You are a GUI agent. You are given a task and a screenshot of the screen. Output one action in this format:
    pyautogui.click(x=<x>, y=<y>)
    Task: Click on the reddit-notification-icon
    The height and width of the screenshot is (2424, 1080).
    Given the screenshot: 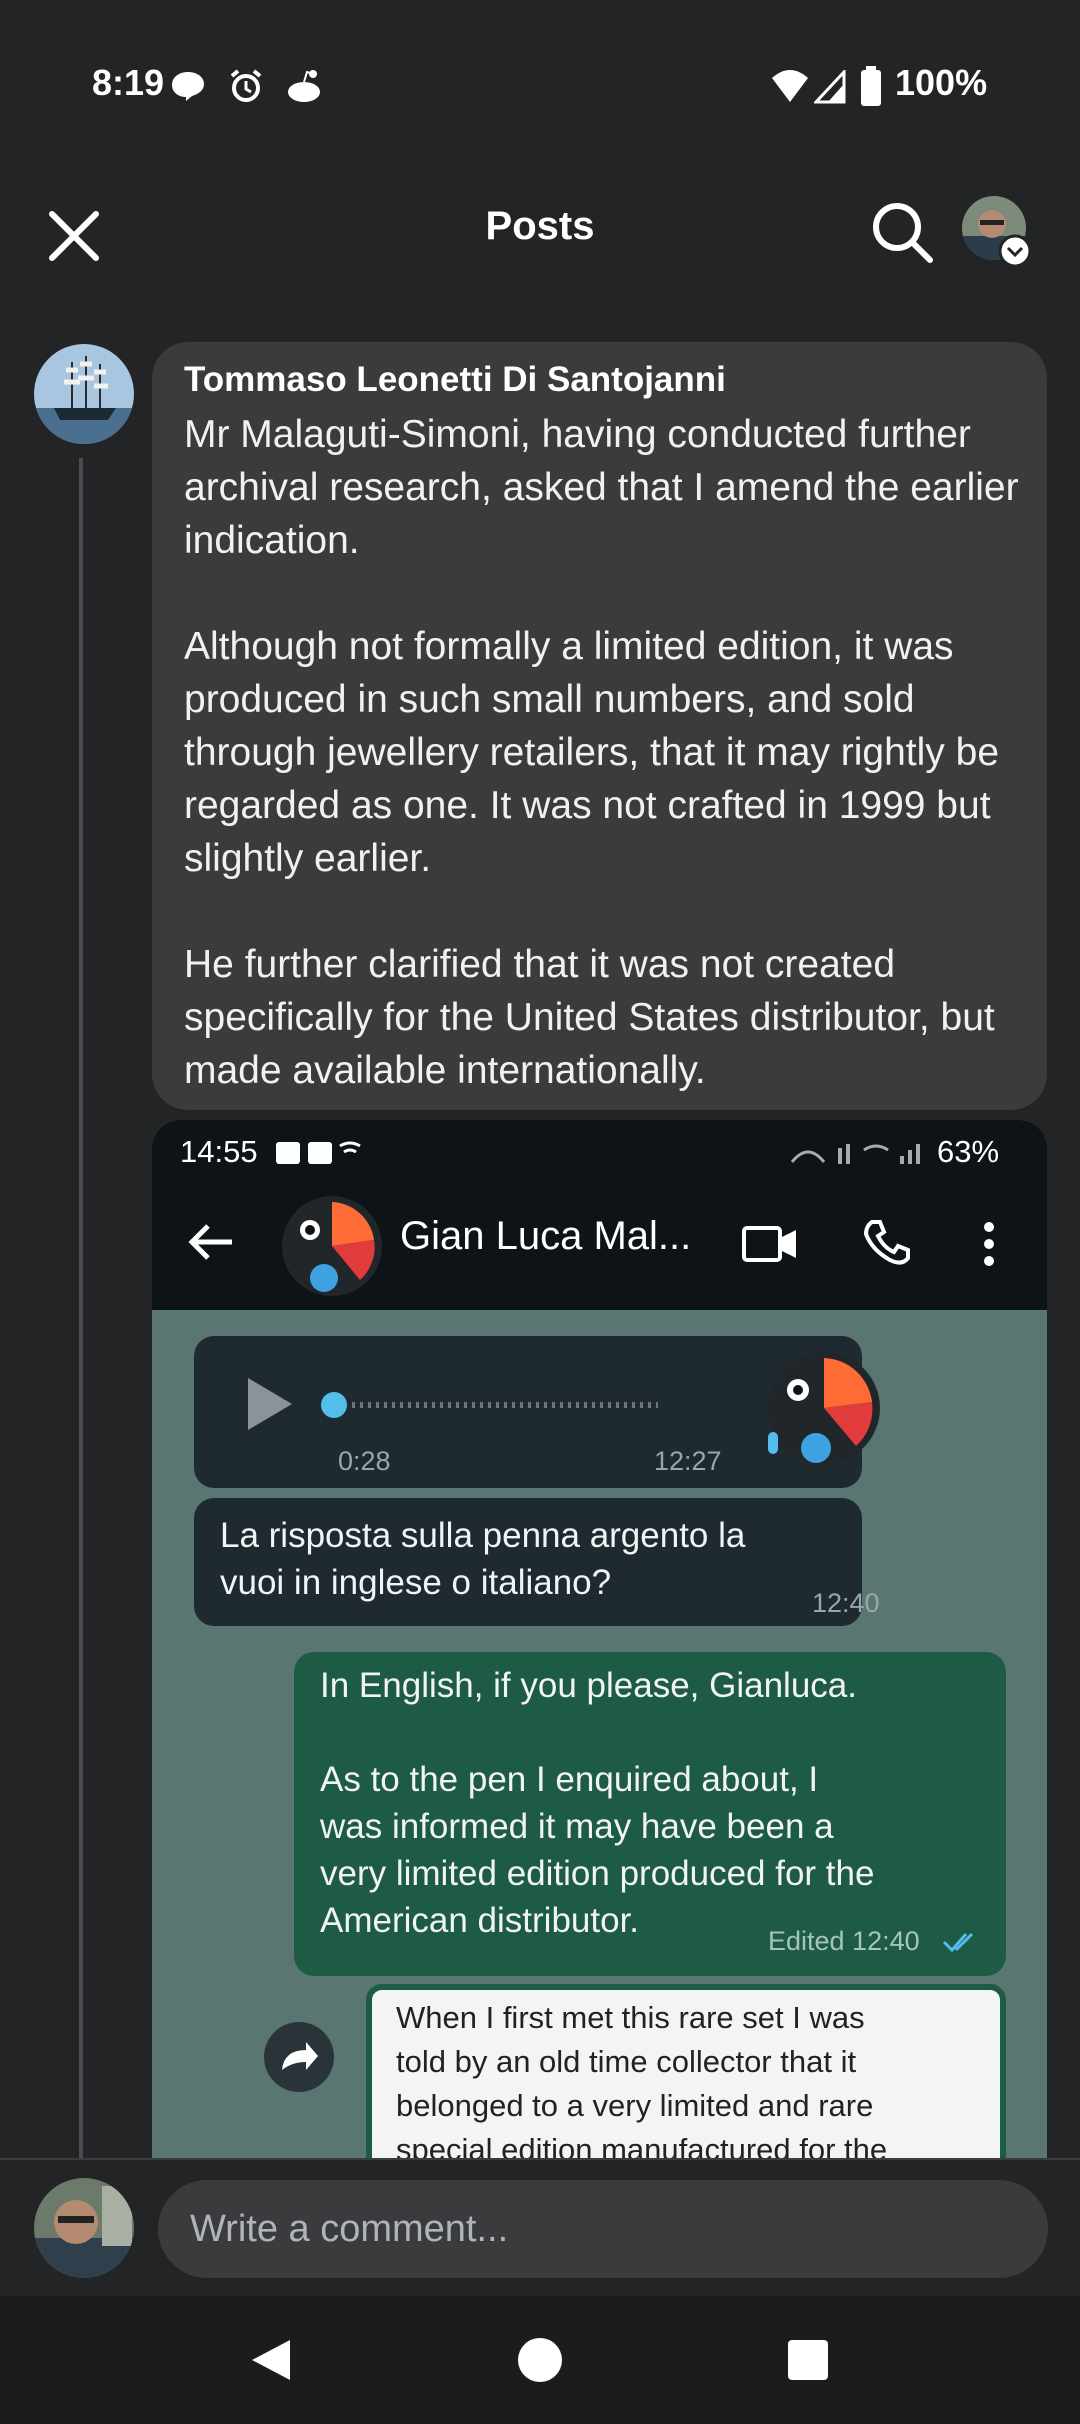 What is the action you would take?
    pyautogui.click(x=304, y=86)
    